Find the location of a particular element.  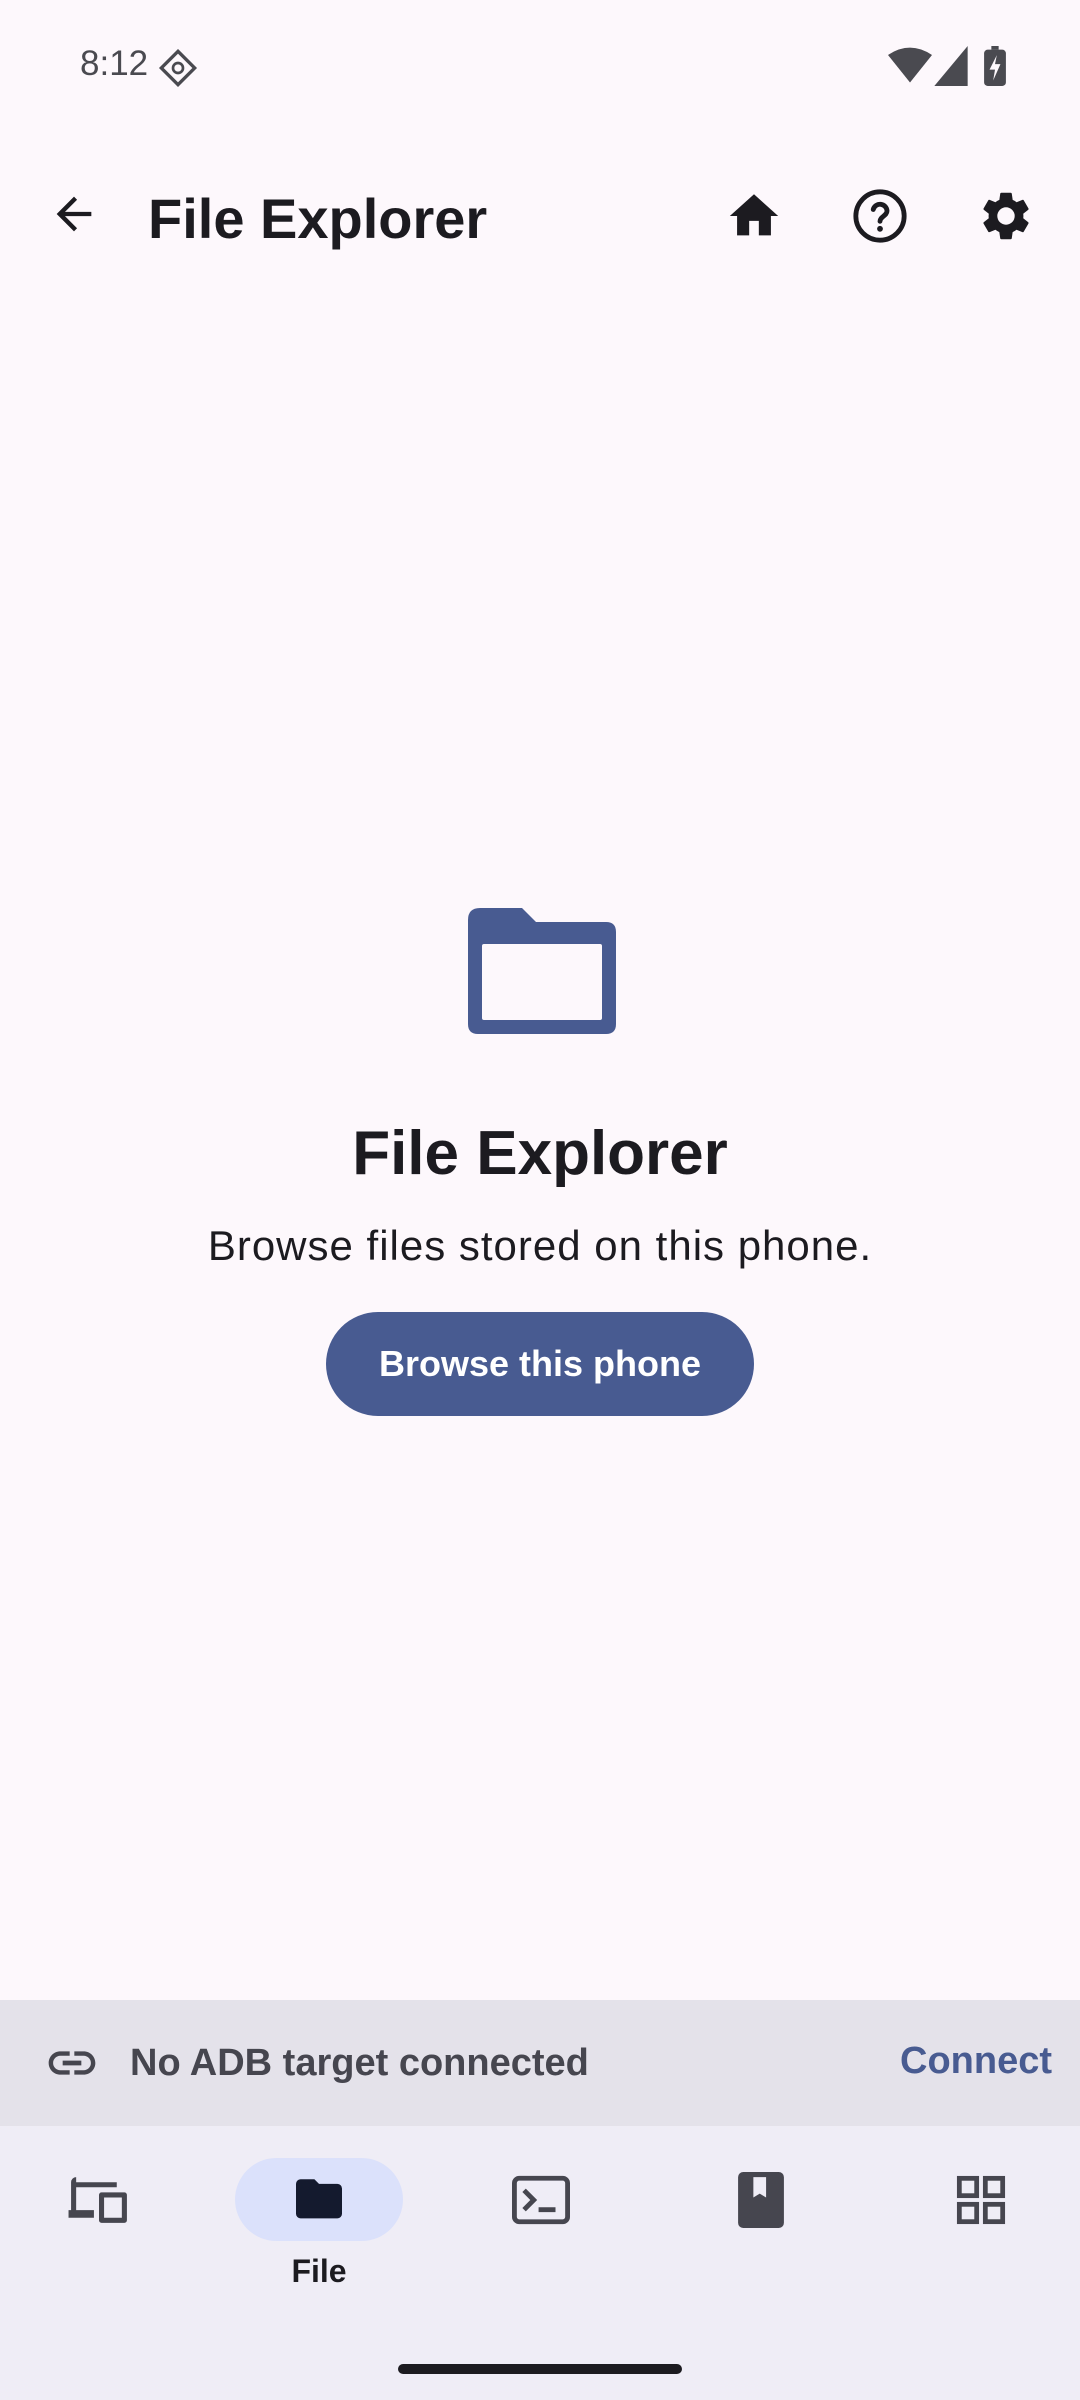

nav-item-devices is located at coordinates (99, 2220).